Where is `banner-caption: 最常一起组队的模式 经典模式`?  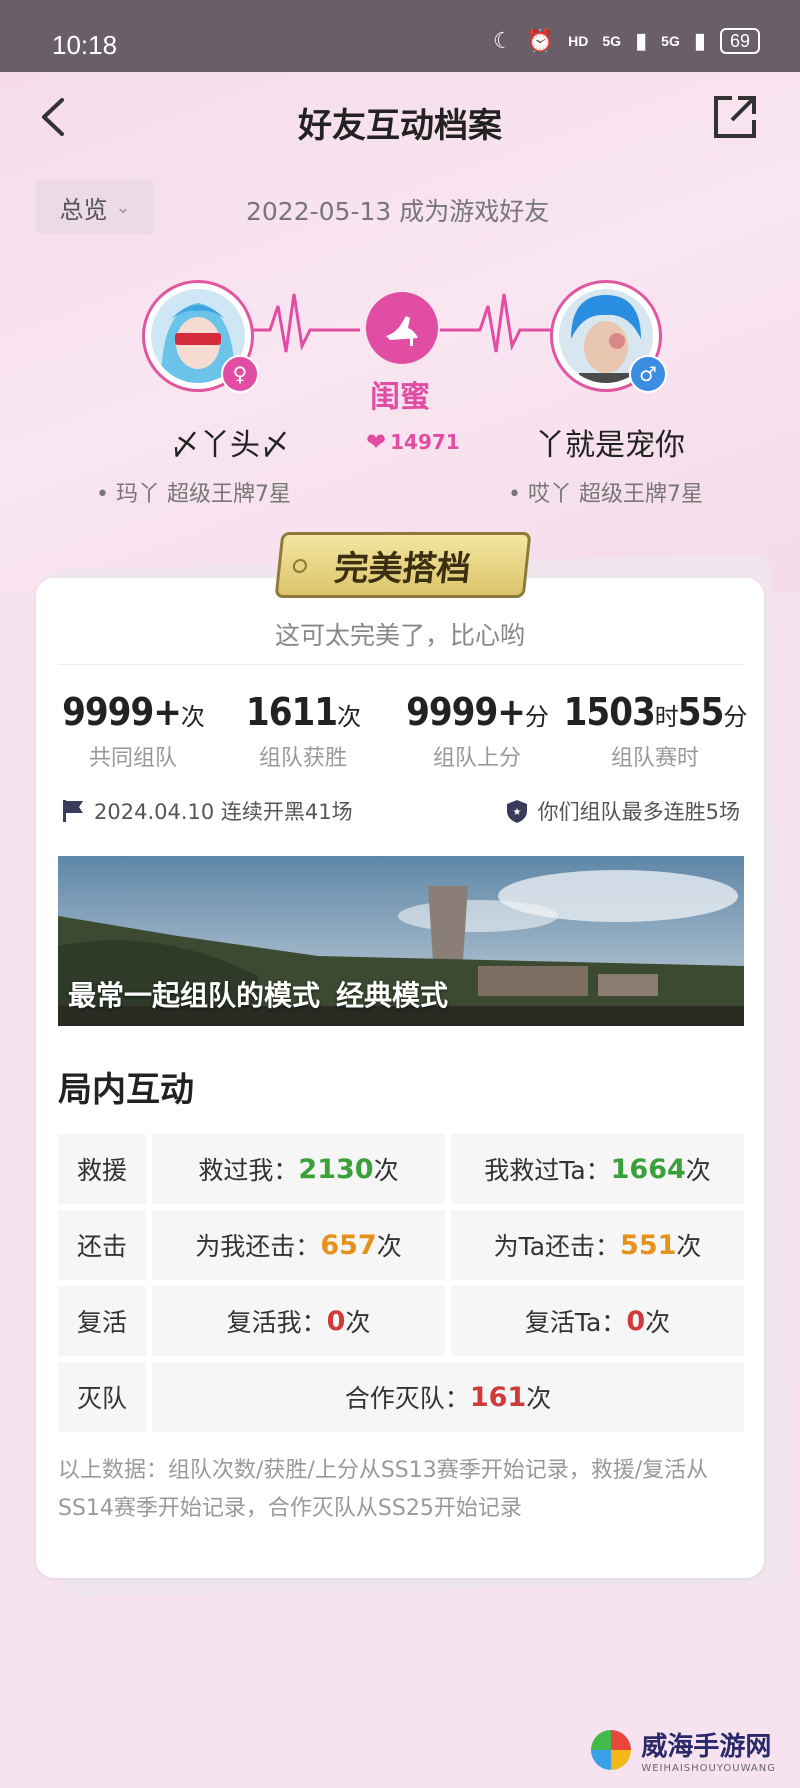
banner-caption: 最常一起组队的模式 经典模式 is located at coordinates (258, 994).